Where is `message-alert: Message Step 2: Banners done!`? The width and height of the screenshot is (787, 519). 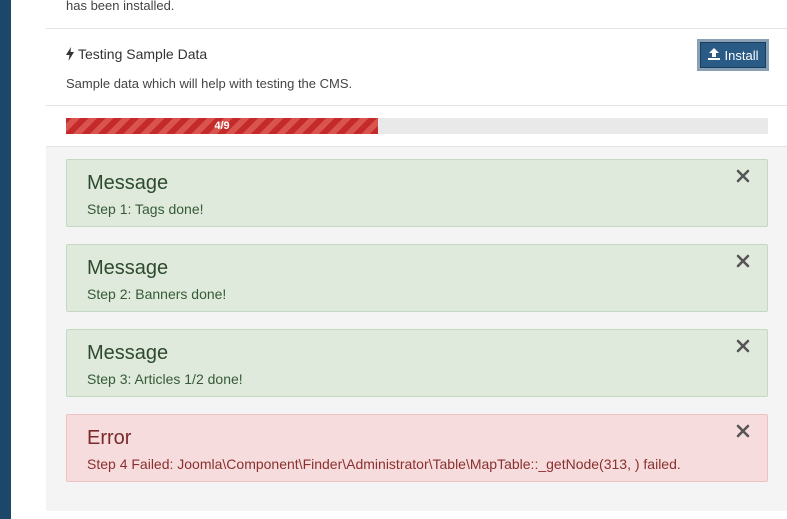
message-alert: Message Step 2: Banners done! is located at coordinates (417, 278).